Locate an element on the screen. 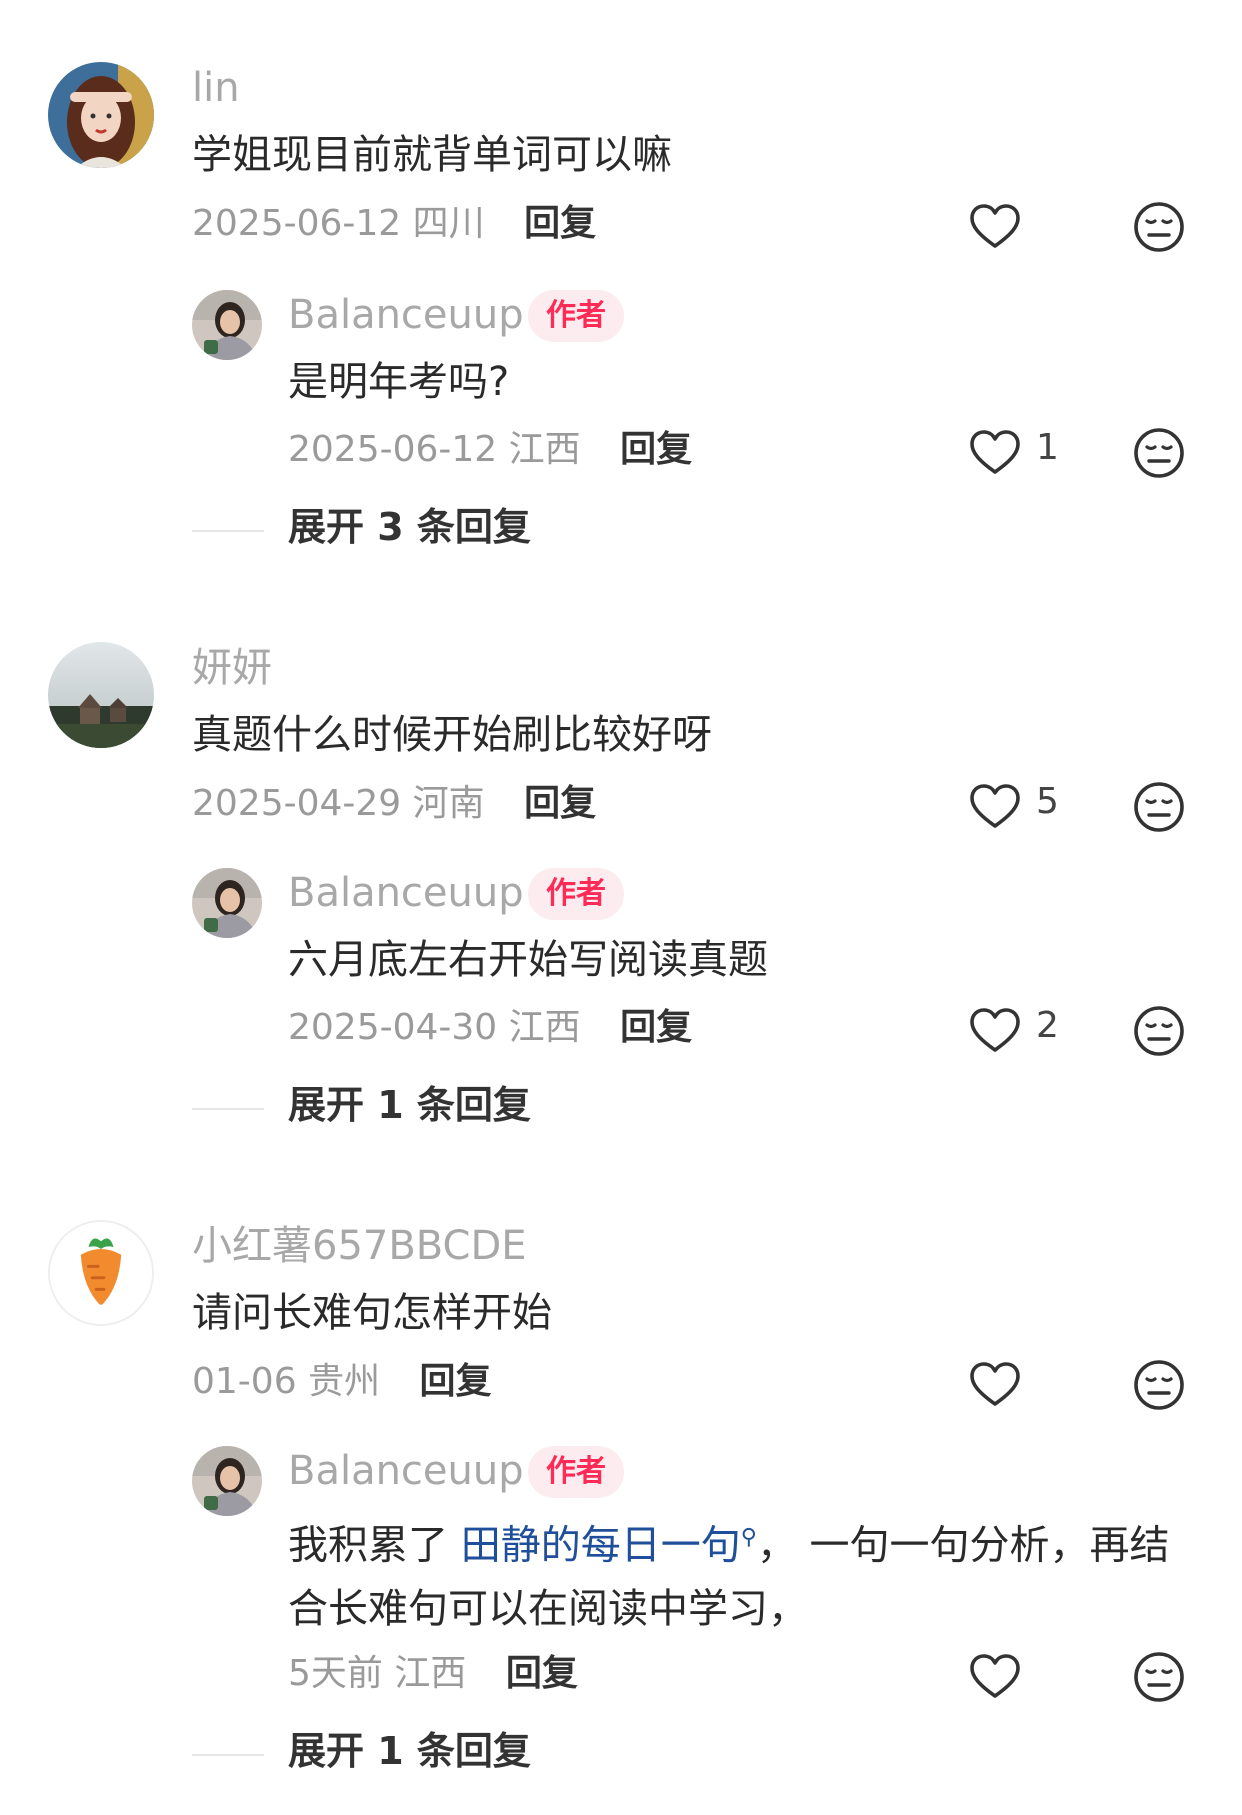 Image resolution: width=1242 pixels, height=1815 pixels. reply-meta: 2025-06-12 江西 回复 is located at coordinates (490, 450).